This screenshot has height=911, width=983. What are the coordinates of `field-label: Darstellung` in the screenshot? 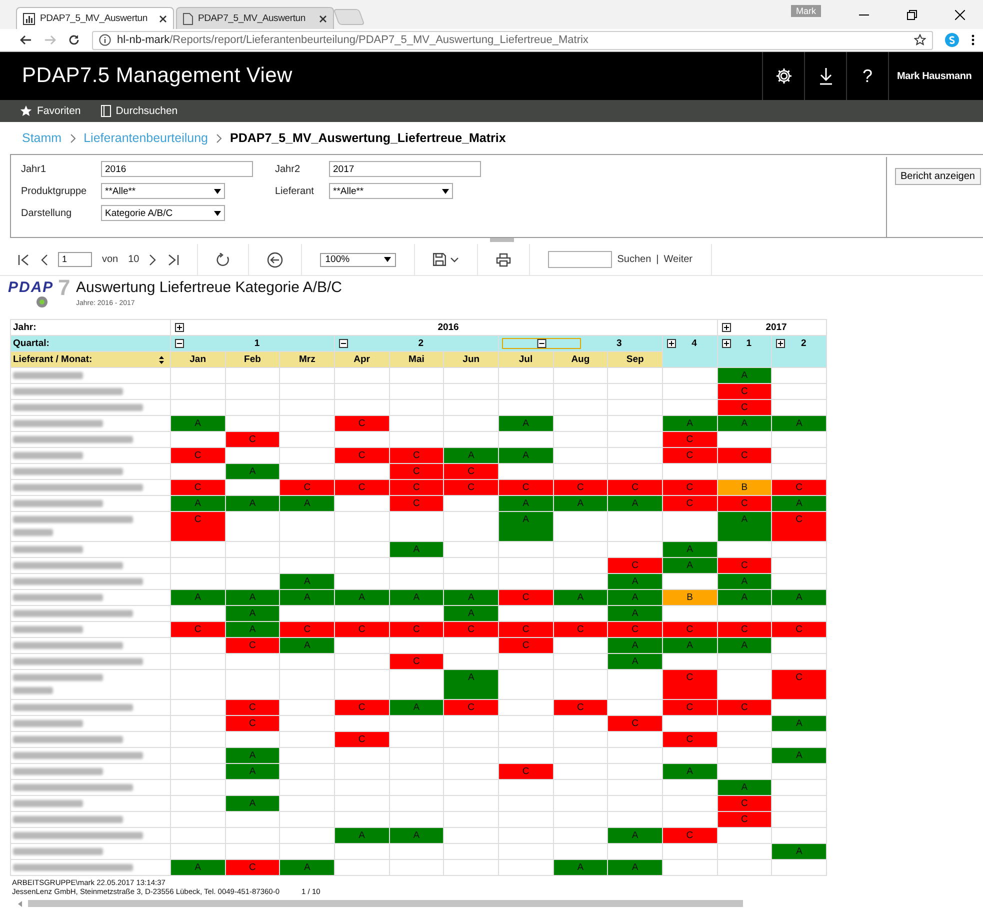 It's located at (47, 213).